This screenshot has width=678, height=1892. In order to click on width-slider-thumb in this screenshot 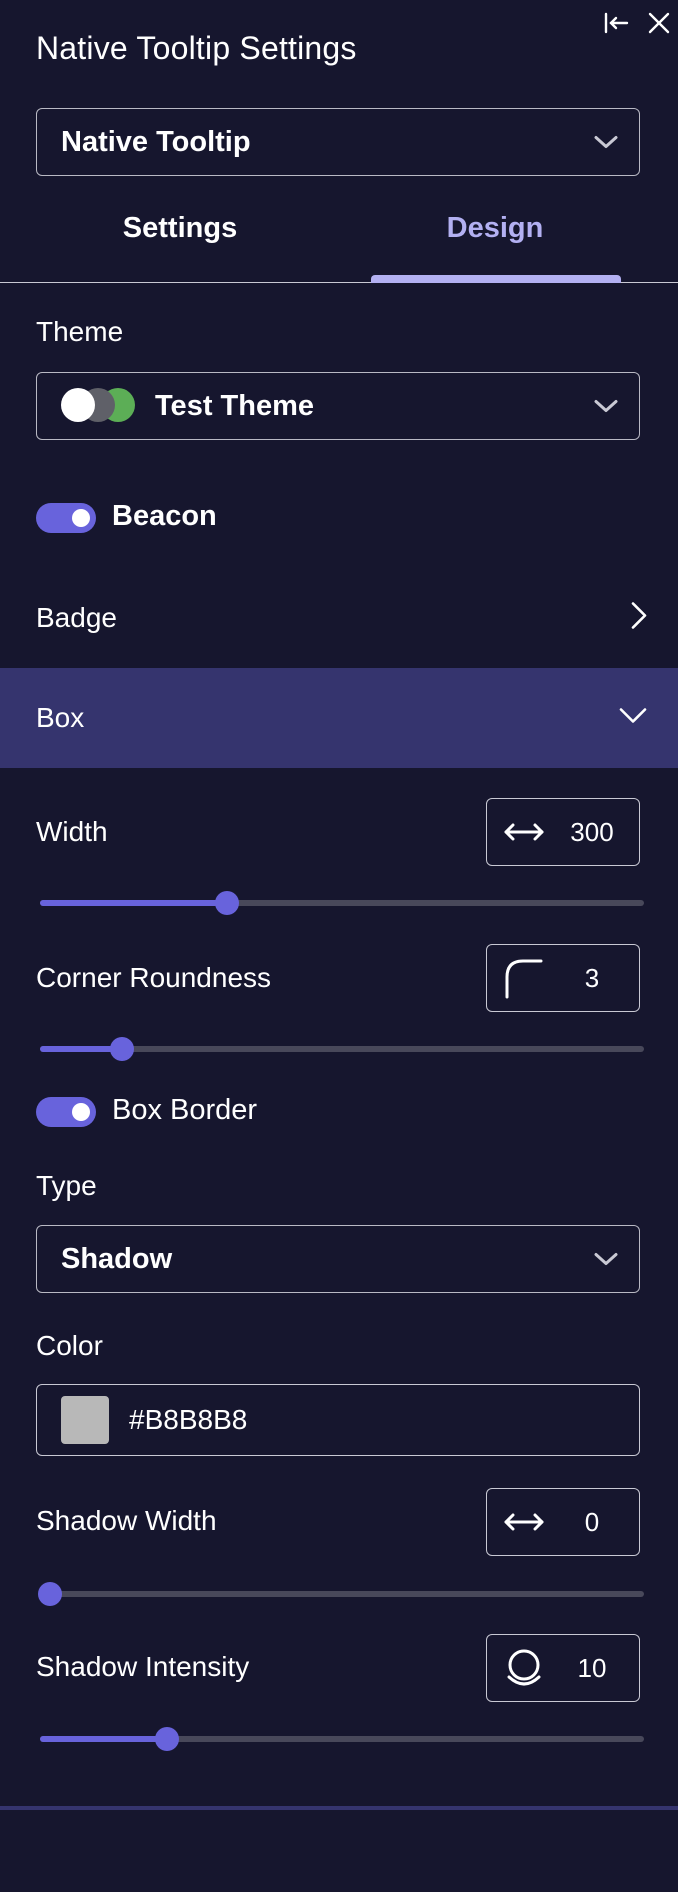, I will do `click(227, 903)`.